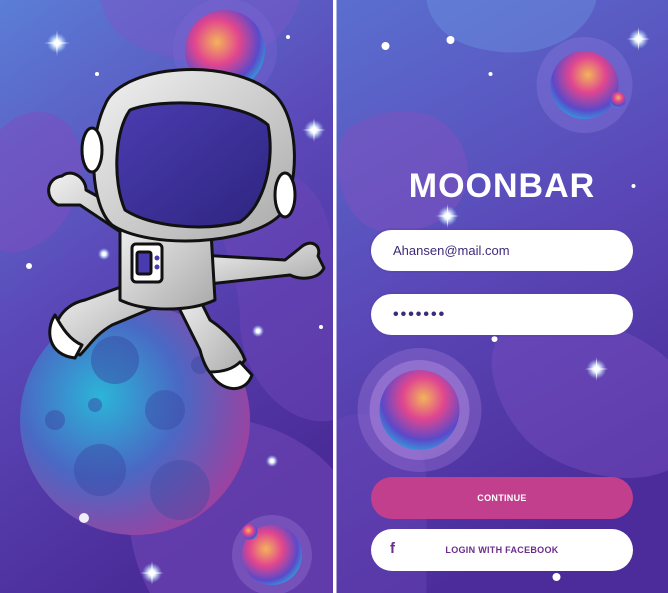  I want to click on continue-button: CONTINUE, so click(502, 498).